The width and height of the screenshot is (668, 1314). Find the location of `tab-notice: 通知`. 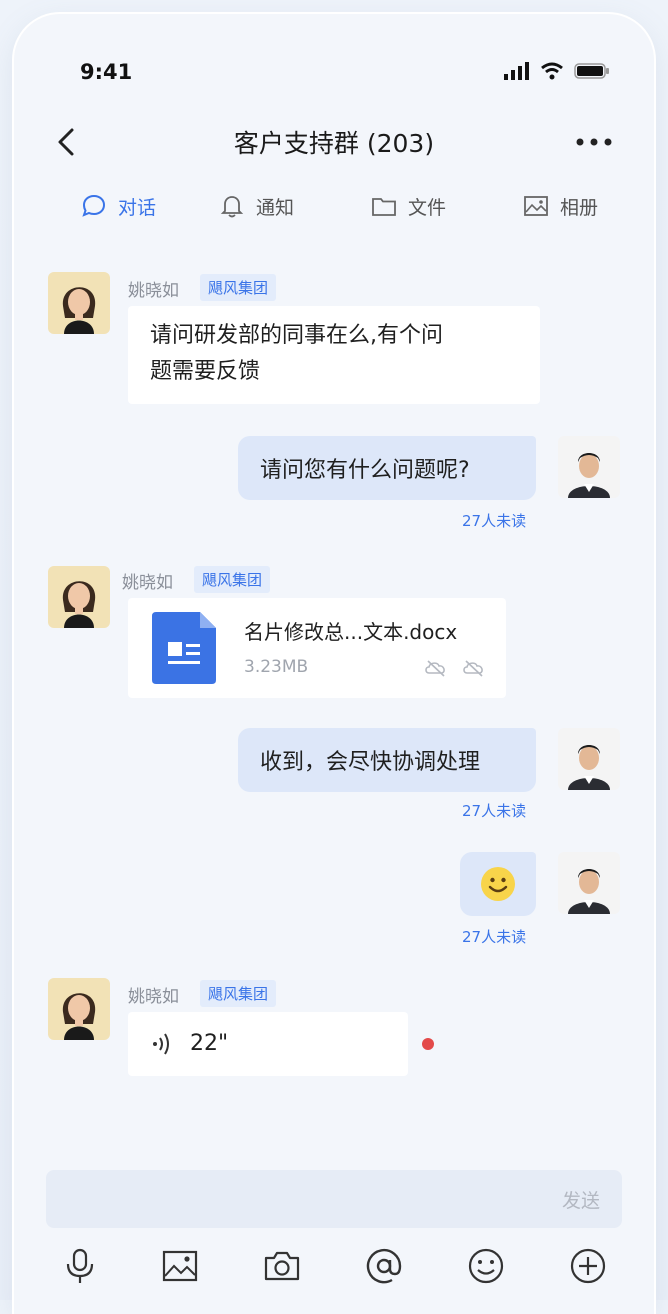

tab-notice: 通知 is located at coordinates (256, 206).